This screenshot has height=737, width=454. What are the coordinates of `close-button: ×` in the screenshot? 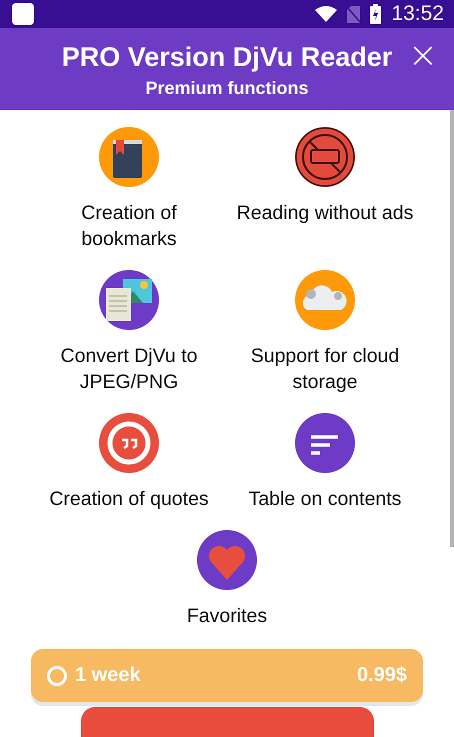 It's located at (423, 56).